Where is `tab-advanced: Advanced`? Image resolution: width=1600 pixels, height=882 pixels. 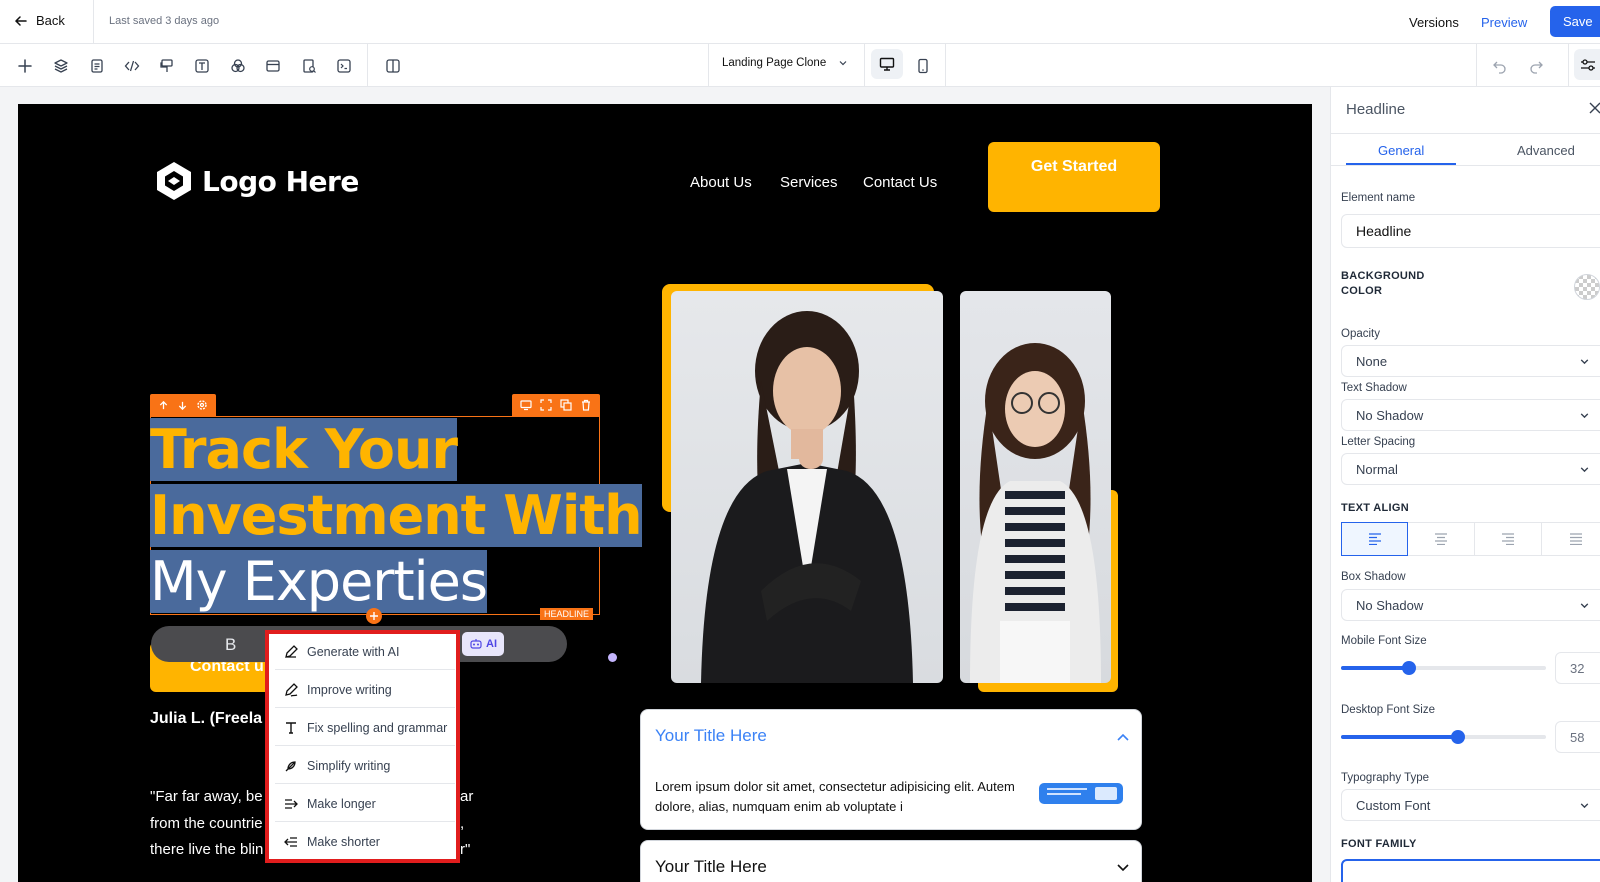
tab-advanced: Advanced is located at coordinates (1546, 150).